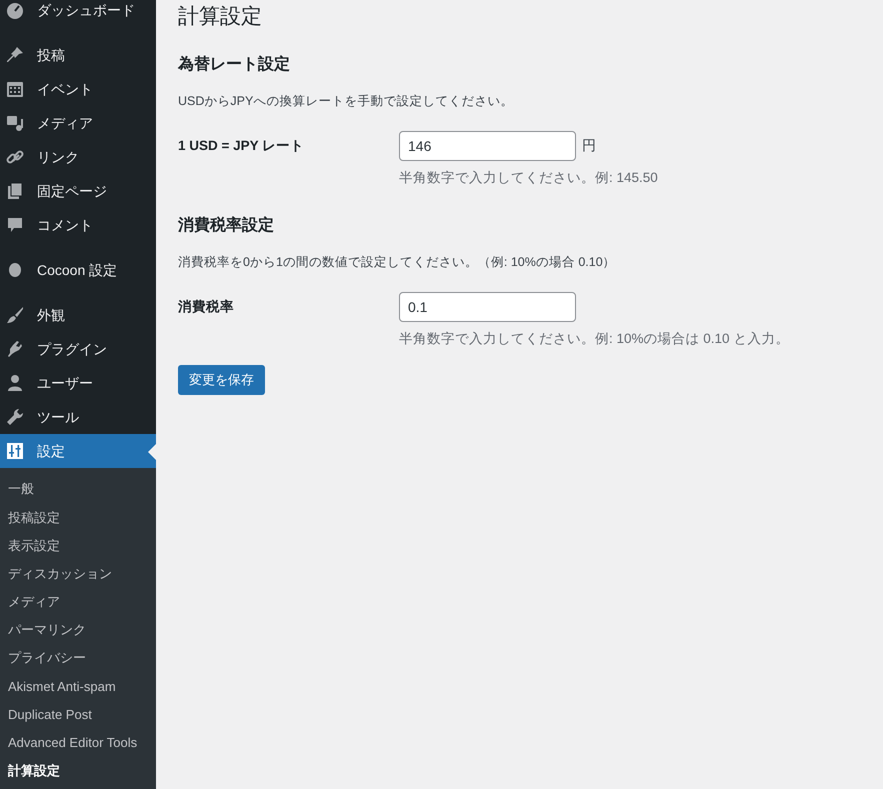  I want to click on submenu-item: 表示設定, so click(78, 545).